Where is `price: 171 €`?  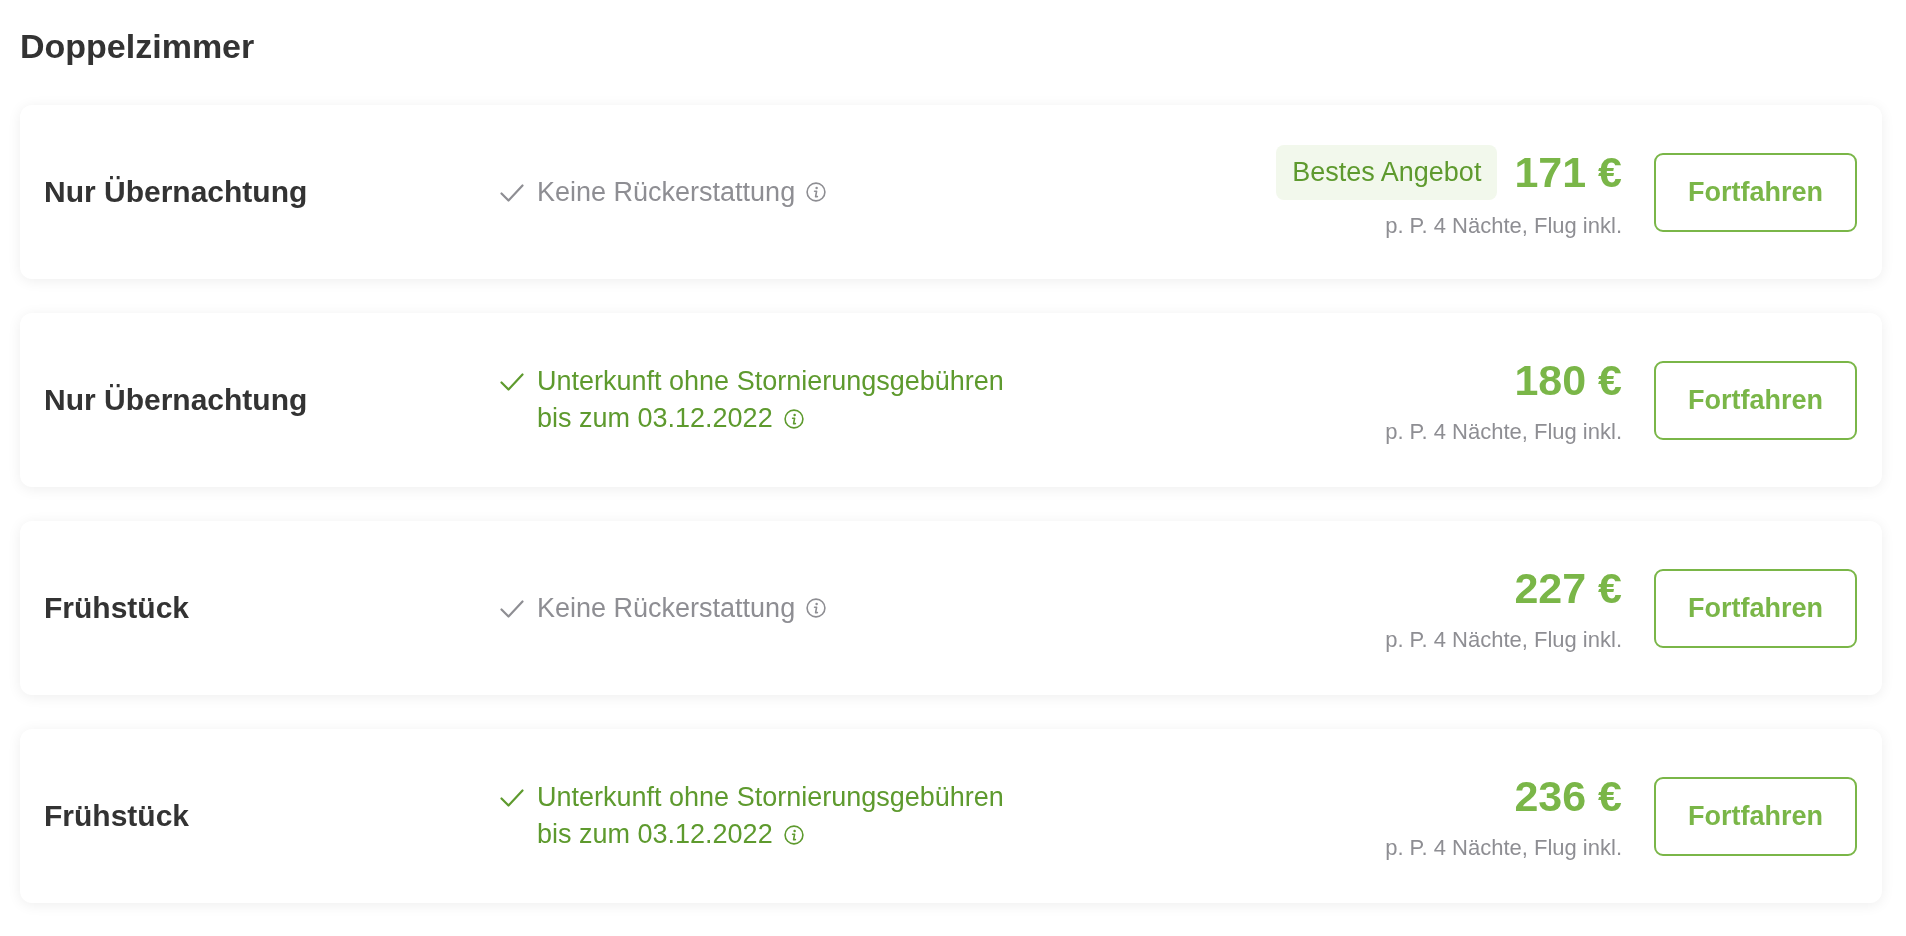
price: 171 € is located at coordinates (1568, 172).